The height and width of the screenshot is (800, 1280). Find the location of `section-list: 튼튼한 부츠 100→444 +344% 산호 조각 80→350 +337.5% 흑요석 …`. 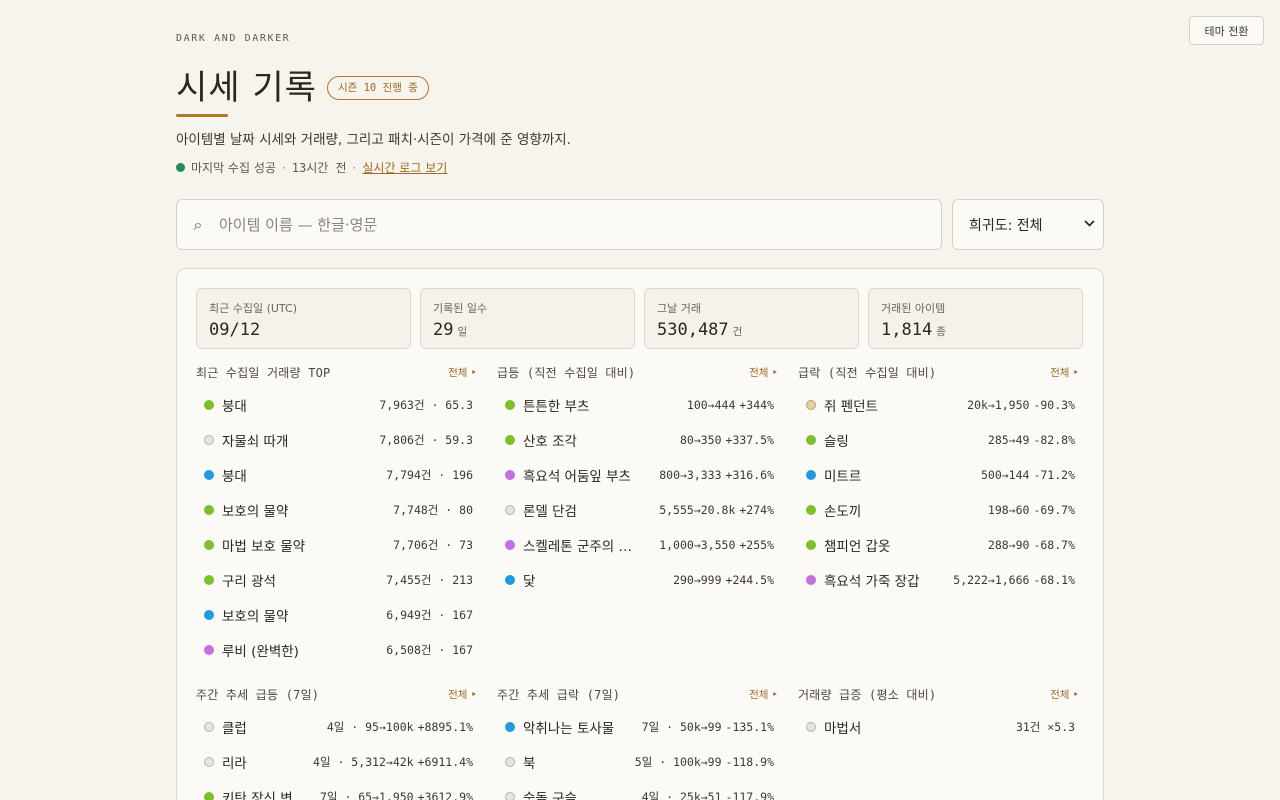

section-list: 튼튼한 부츠 100→444 +344% 산호 조각 80→350 +337.5% 흑요석 … is located at coordinates (639, 492).